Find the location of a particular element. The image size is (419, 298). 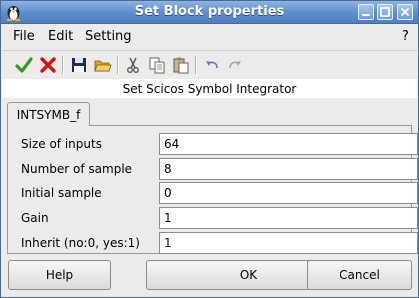

window-title: Set Block properties is located at coordinates (209, 11).